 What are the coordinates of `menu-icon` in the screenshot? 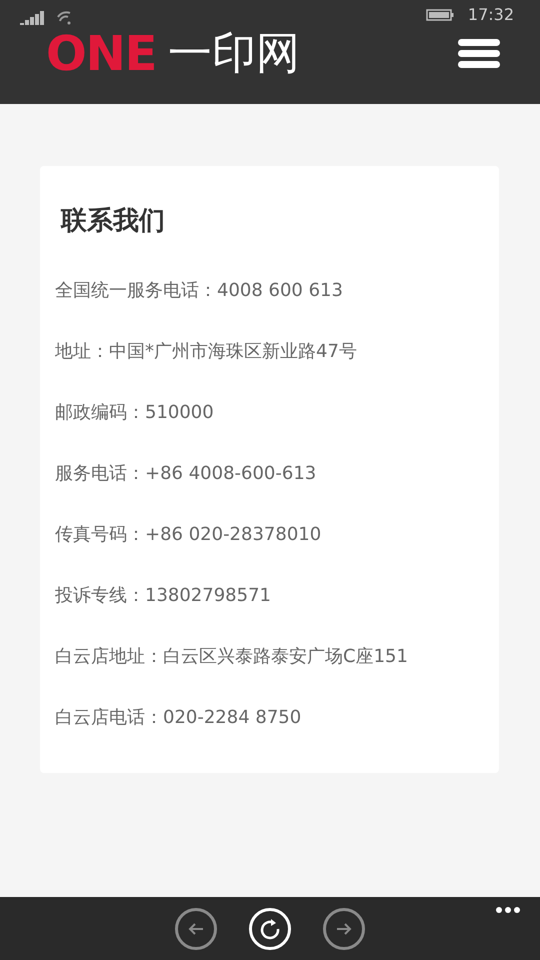 It's located at (479, 54).